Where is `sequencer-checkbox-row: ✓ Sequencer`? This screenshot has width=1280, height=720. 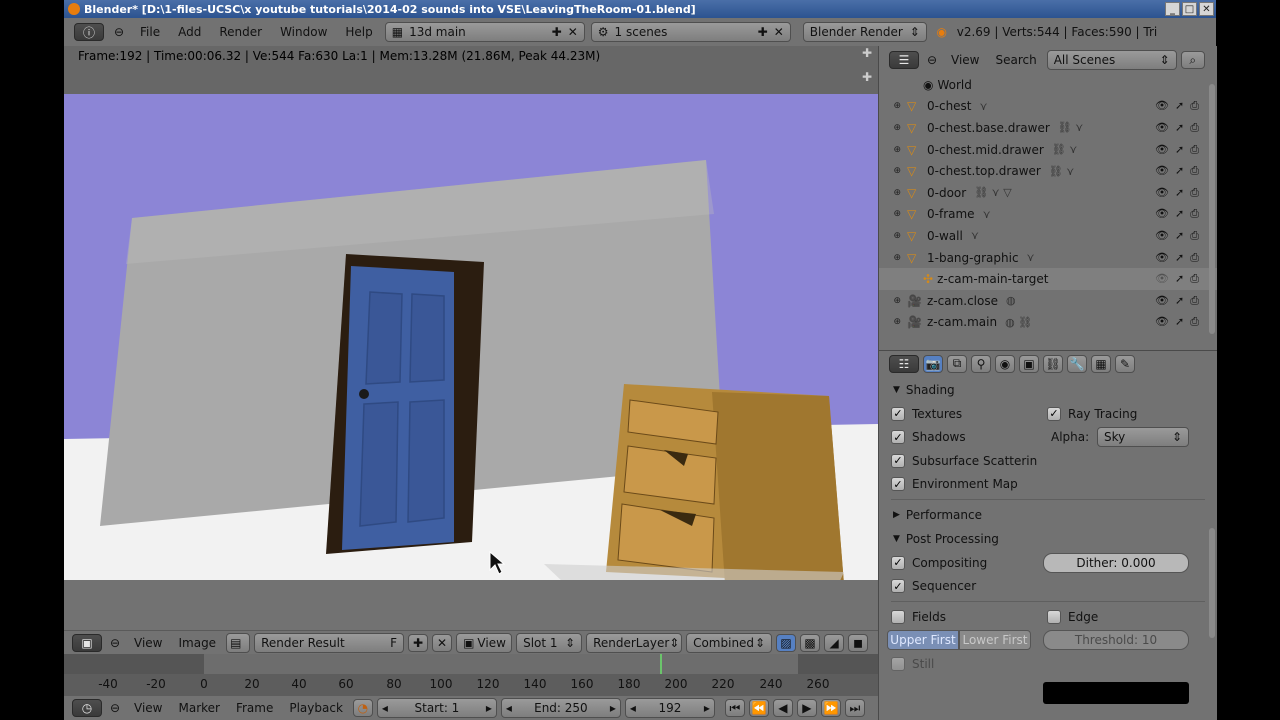 sequencer-checkbox-row: ✓ Sequencer is located at coordinates (1048, 587).